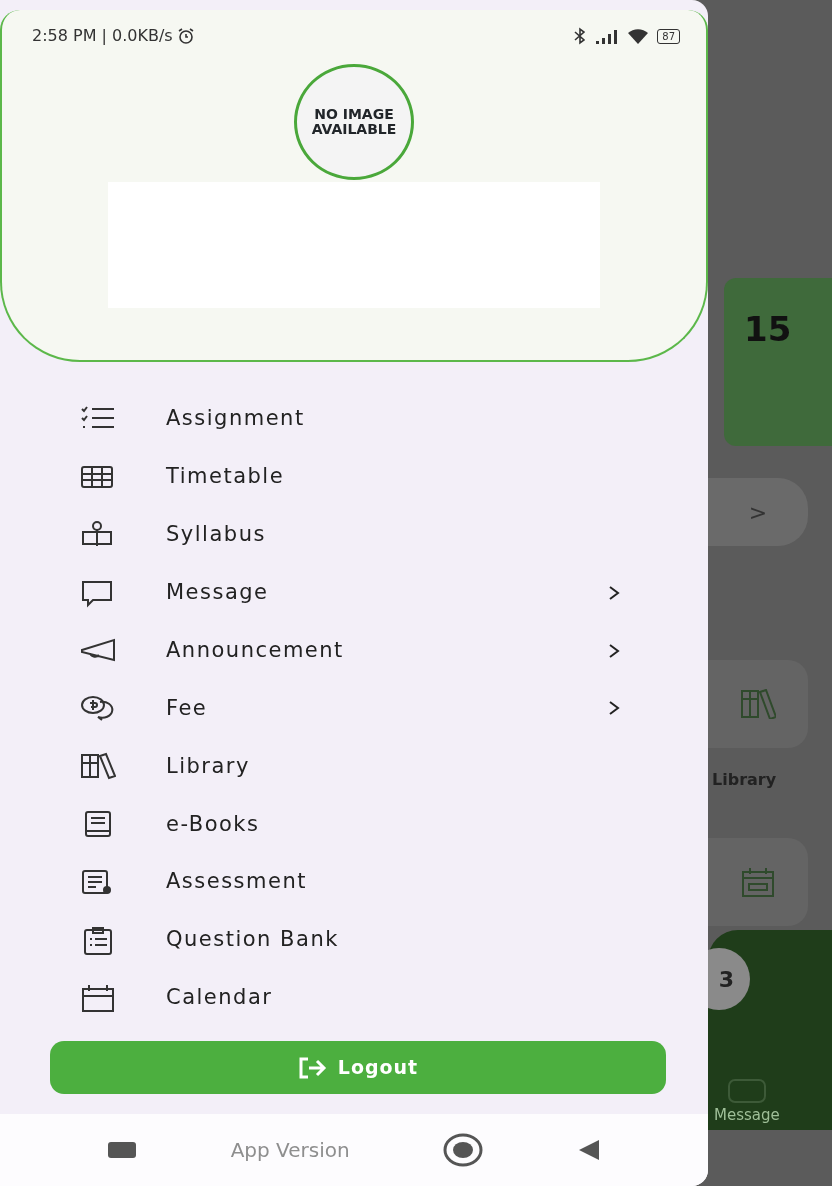 Image resolution: width=832 pixels, height=1186 pixels. What do you see at coordinates (350, 766) in the screenshot?
I see `menu-item: Library` at bounding box center [350, 766].